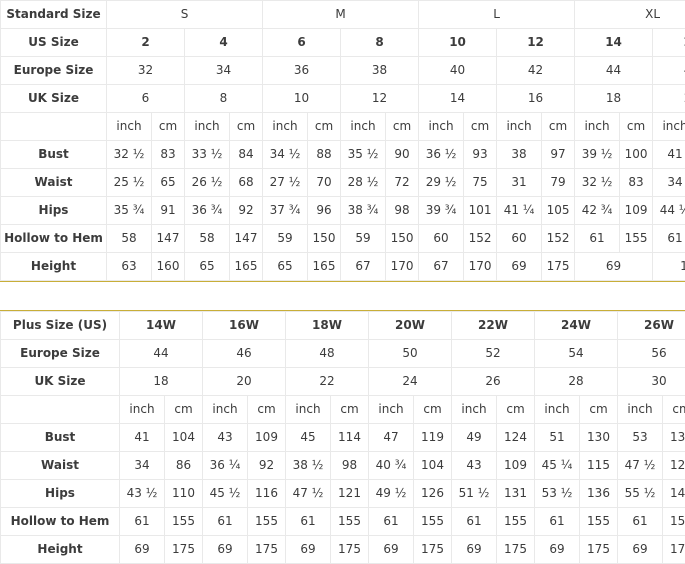 The image size is (685, 564). What do you see at coordinates (308, 465) in the screenshot?
I see `cell-waist-plus-4: 38 ½` at bounding box center [308, 465].